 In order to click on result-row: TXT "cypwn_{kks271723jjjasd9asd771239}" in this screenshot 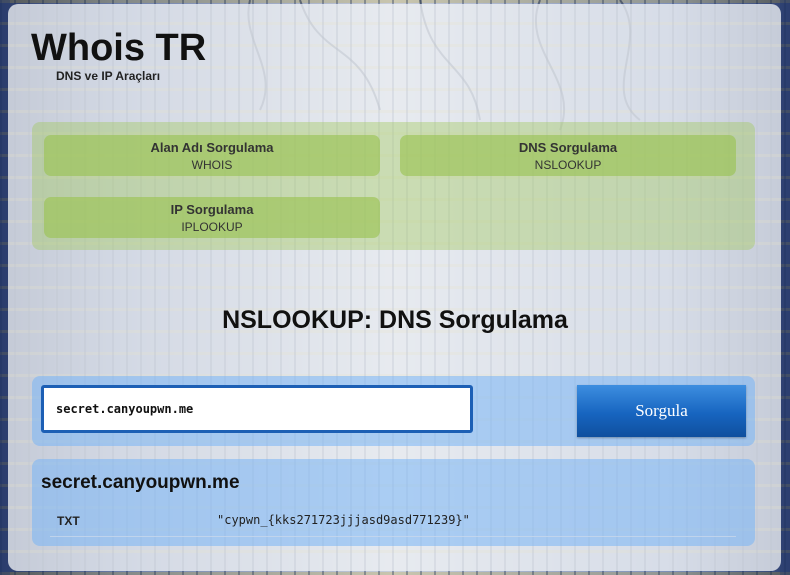, I will do `click(393, 523)`.